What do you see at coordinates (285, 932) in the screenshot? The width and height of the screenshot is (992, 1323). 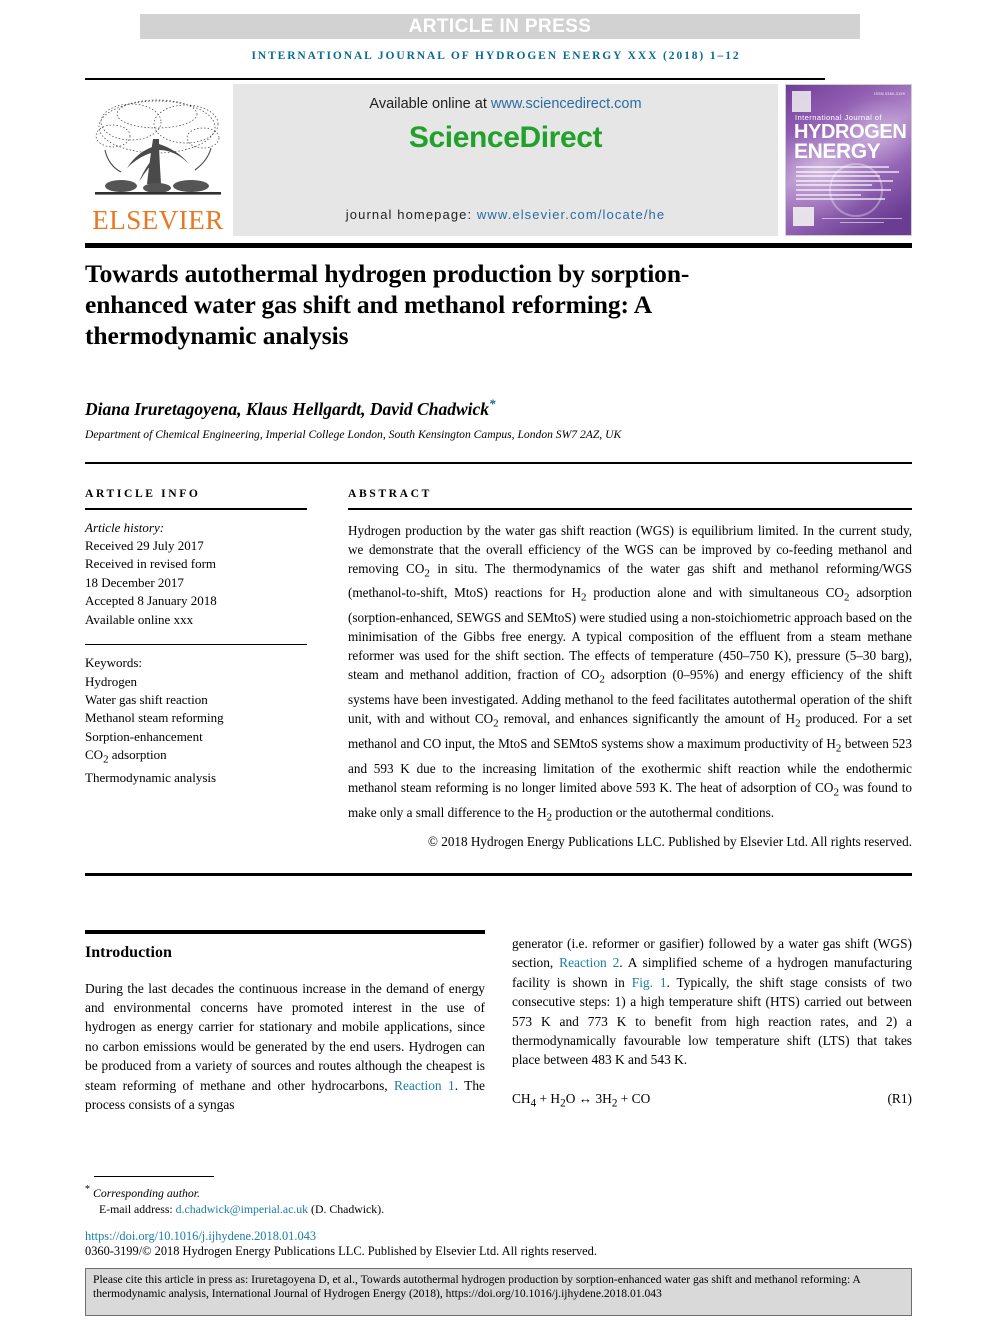 I see `introduction-rule` at bounding box center [285, 932].